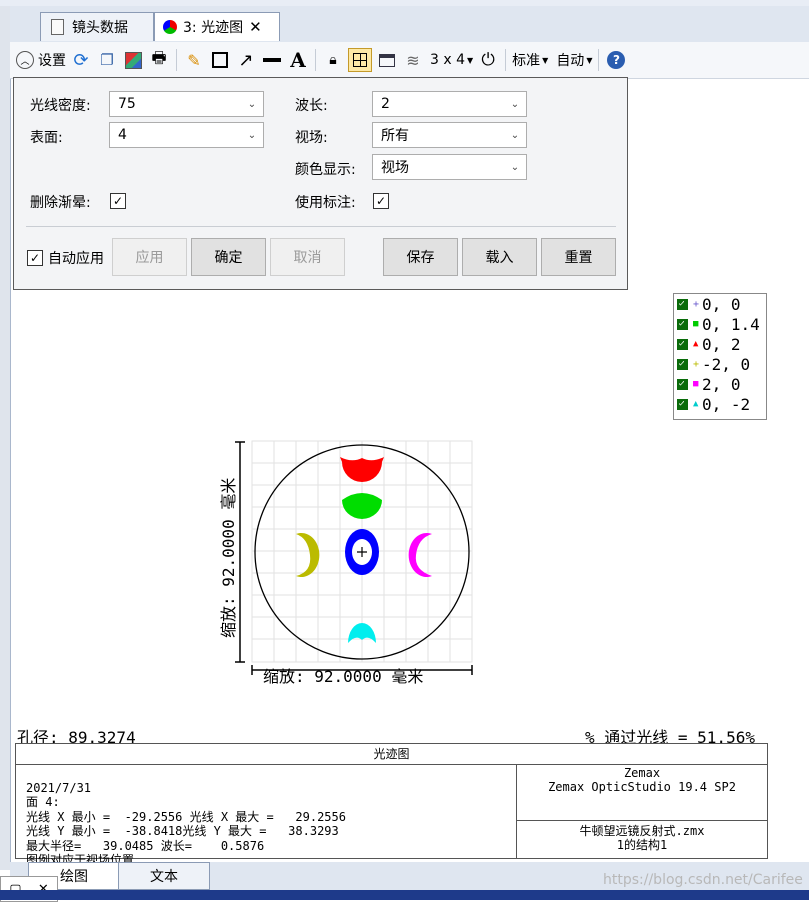 The width and height of the screenshot is (809, 902). Describe the element at coordinates (272, 60) in the screenshot. I see `line-icon` at that location.